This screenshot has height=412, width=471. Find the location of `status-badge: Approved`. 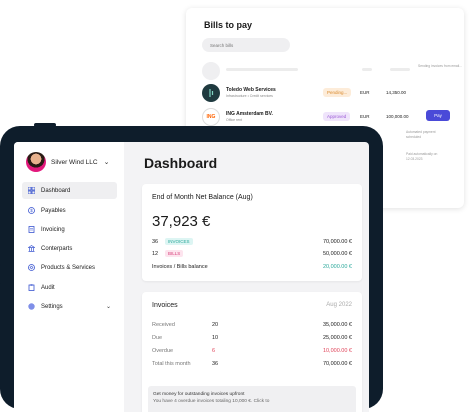

status-badge: Approved is located at coordinates (337, 116).